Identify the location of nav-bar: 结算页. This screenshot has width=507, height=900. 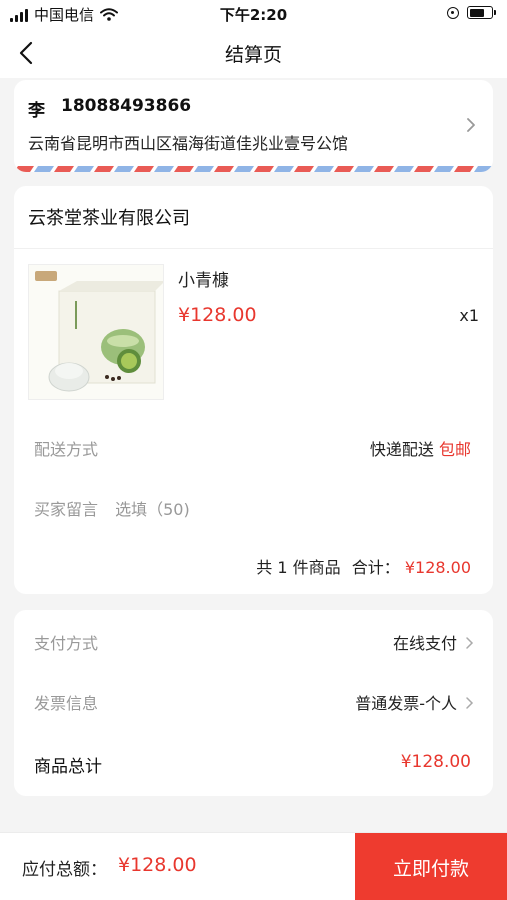
(253, 53).